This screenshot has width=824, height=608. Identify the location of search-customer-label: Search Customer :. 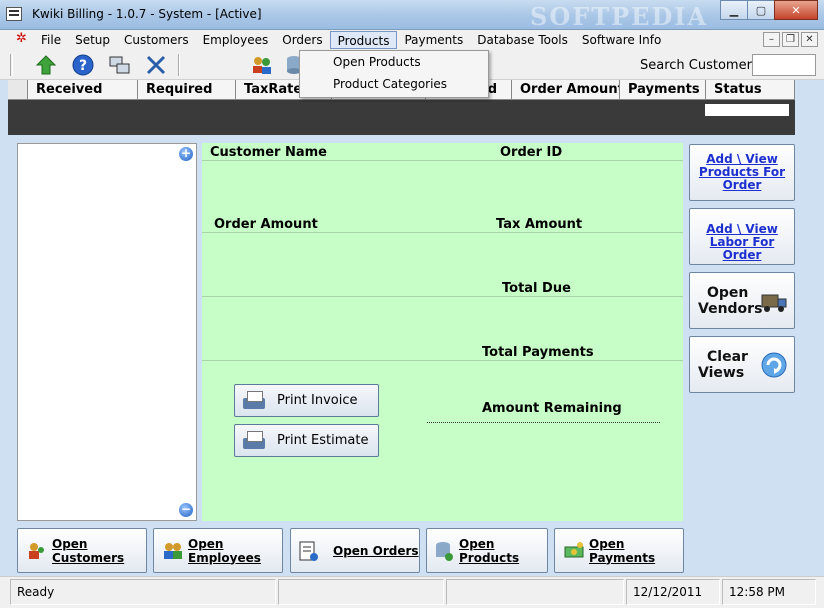
(700, 65).